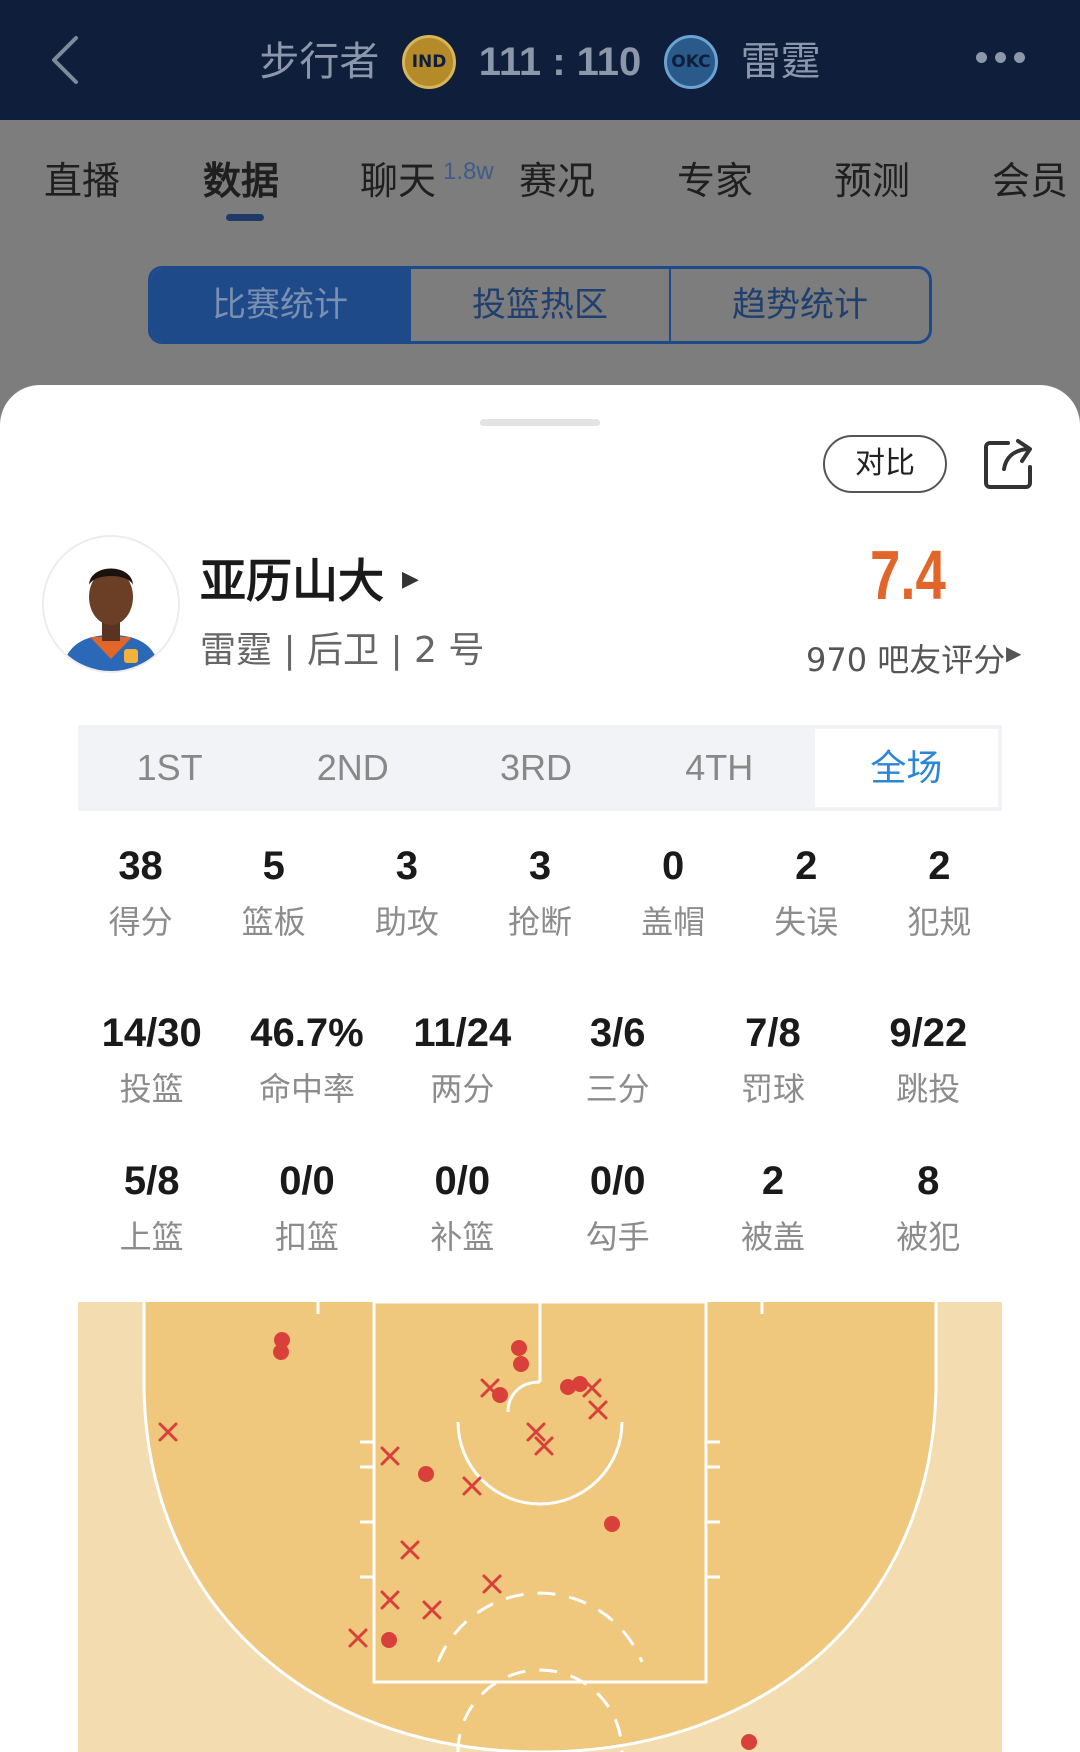  Describe the element at coordinates (780, 62) in the screenshot. I see `away-team-name: 雷霆` at that location.